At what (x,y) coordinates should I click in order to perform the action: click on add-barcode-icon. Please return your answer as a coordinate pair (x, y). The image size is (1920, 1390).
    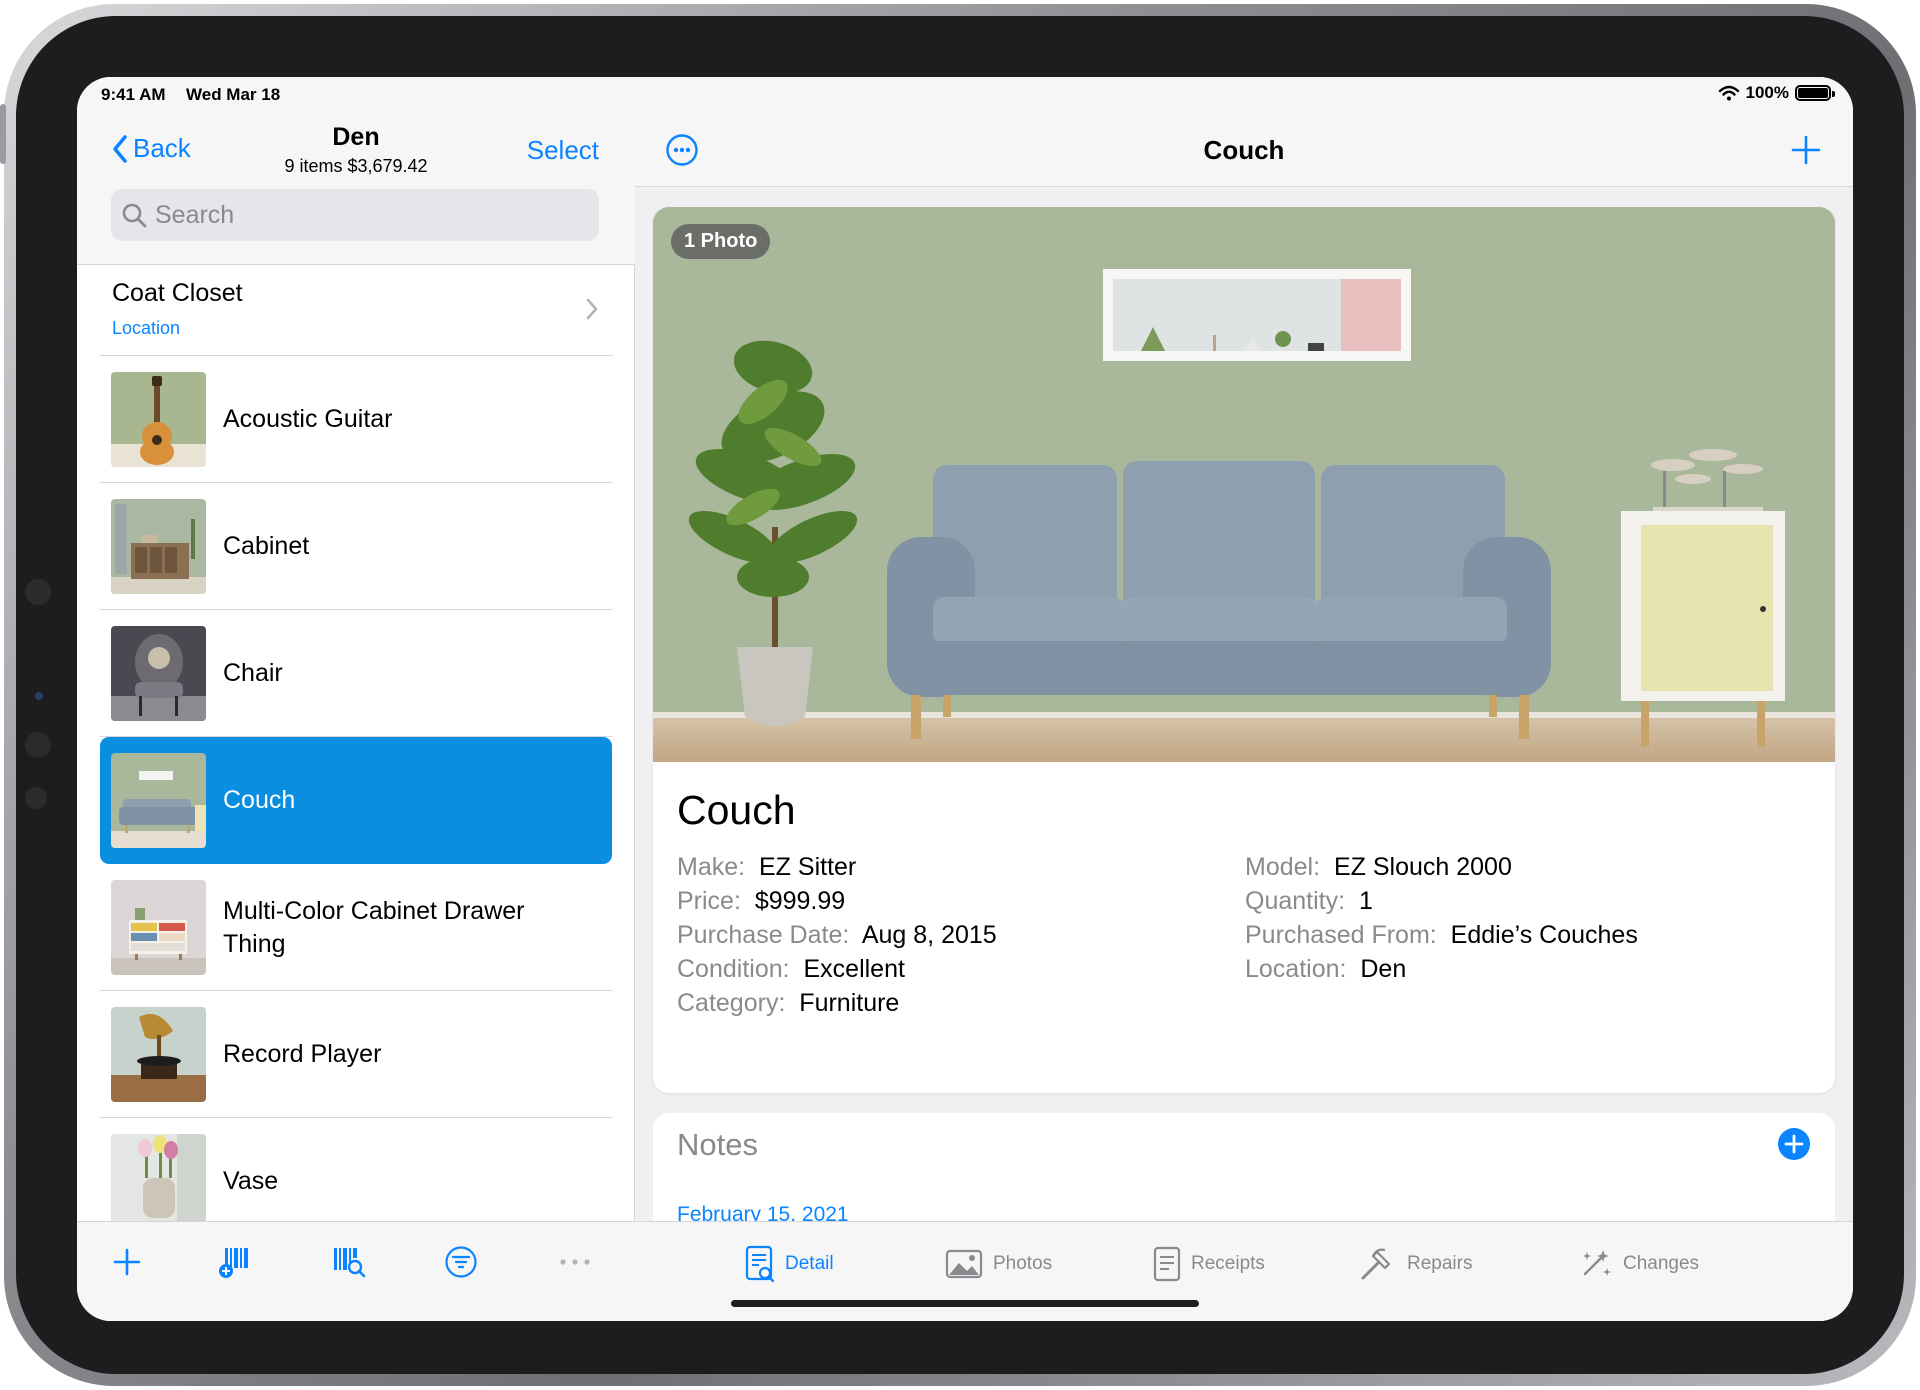
    Looking at the image, I should click on (233, 1263).